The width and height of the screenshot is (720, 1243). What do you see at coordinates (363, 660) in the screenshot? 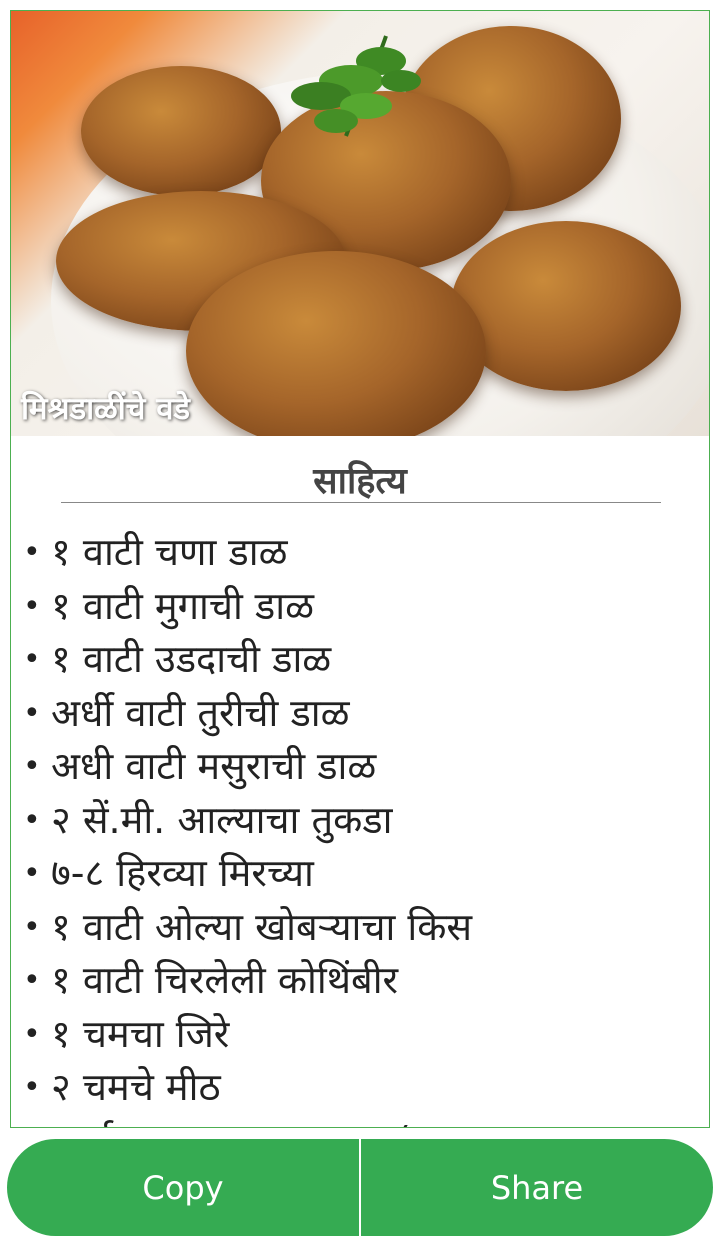
I see `ingredient-item: • १ वाटी उडदाची डाळ` at bounding box center [363, 660].